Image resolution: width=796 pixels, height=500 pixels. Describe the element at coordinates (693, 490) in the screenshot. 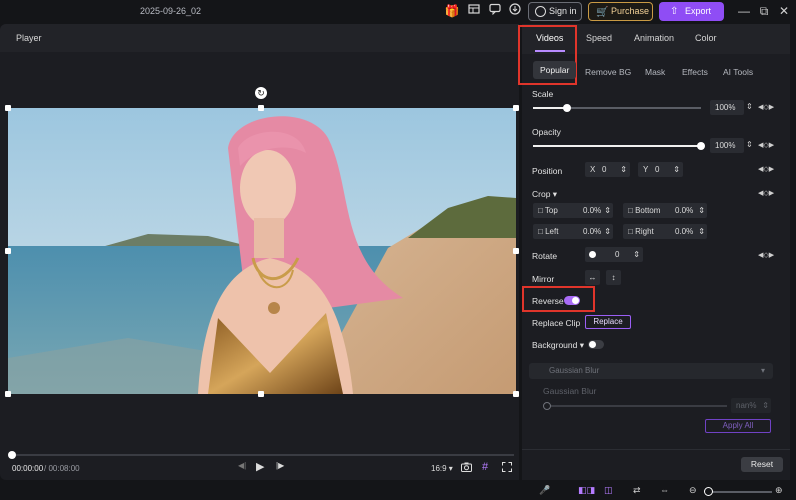

I see `zoom-out-icon: ⊖` at that location.